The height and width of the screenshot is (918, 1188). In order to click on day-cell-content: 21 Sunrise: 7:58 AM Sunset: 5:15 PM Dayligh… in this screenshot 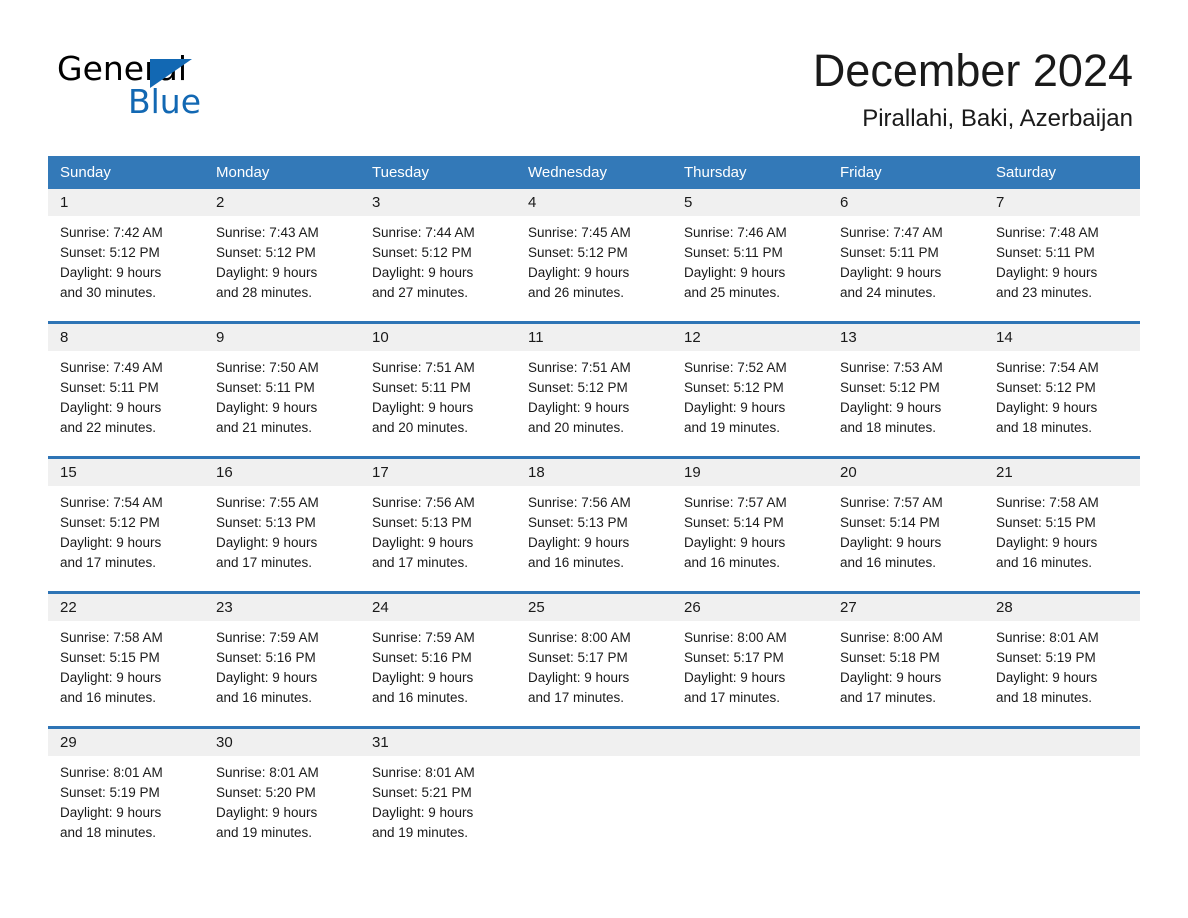, I will do `click(1062, 525)`.